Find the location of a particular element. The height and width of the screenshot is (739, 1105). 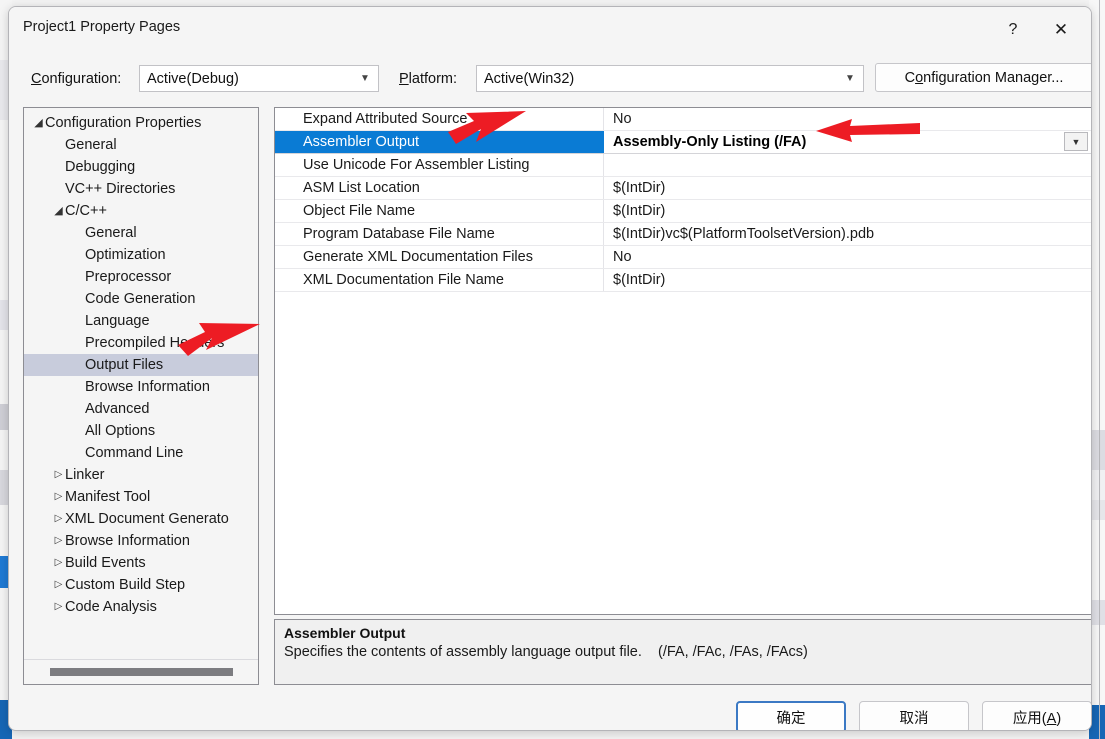

platform-dropdown: Active(Win32) ▼ is located at coordinates (670, 78).